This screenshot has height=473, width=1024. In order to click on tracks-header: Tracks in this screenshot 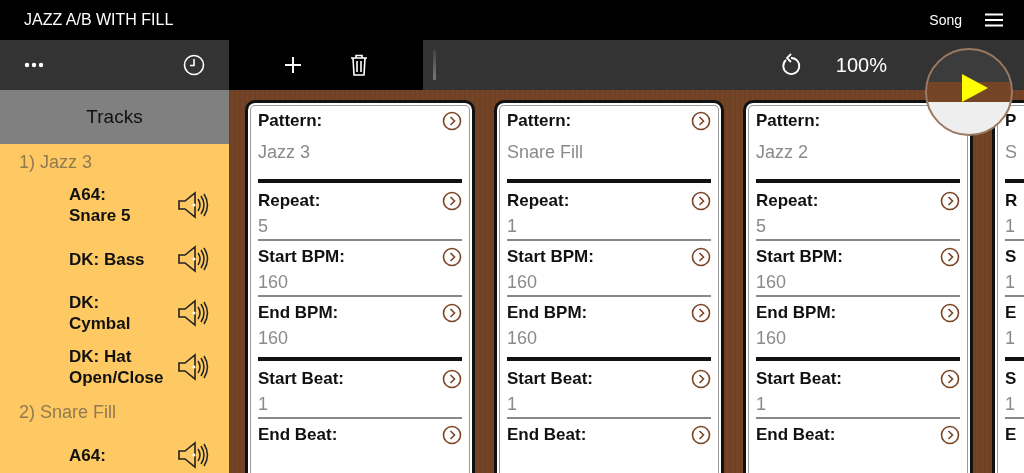, I will do `click(114, 117)`.